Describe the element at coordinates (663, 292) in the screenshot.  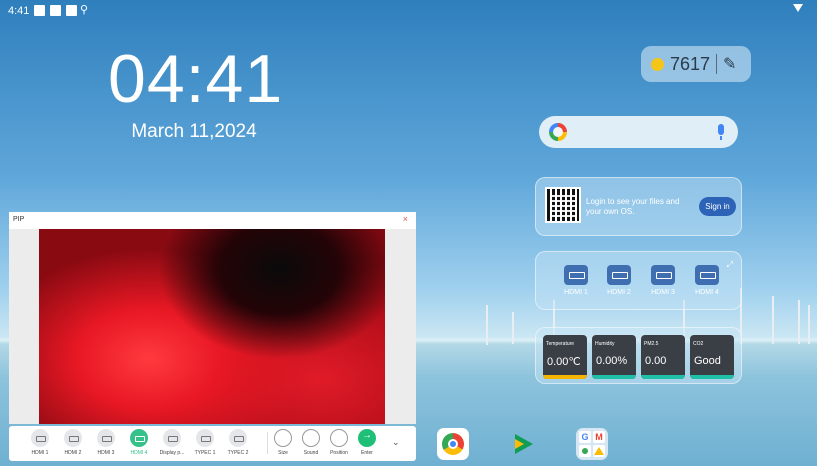
I see `hdmi-label: HDMI 3` at that location.